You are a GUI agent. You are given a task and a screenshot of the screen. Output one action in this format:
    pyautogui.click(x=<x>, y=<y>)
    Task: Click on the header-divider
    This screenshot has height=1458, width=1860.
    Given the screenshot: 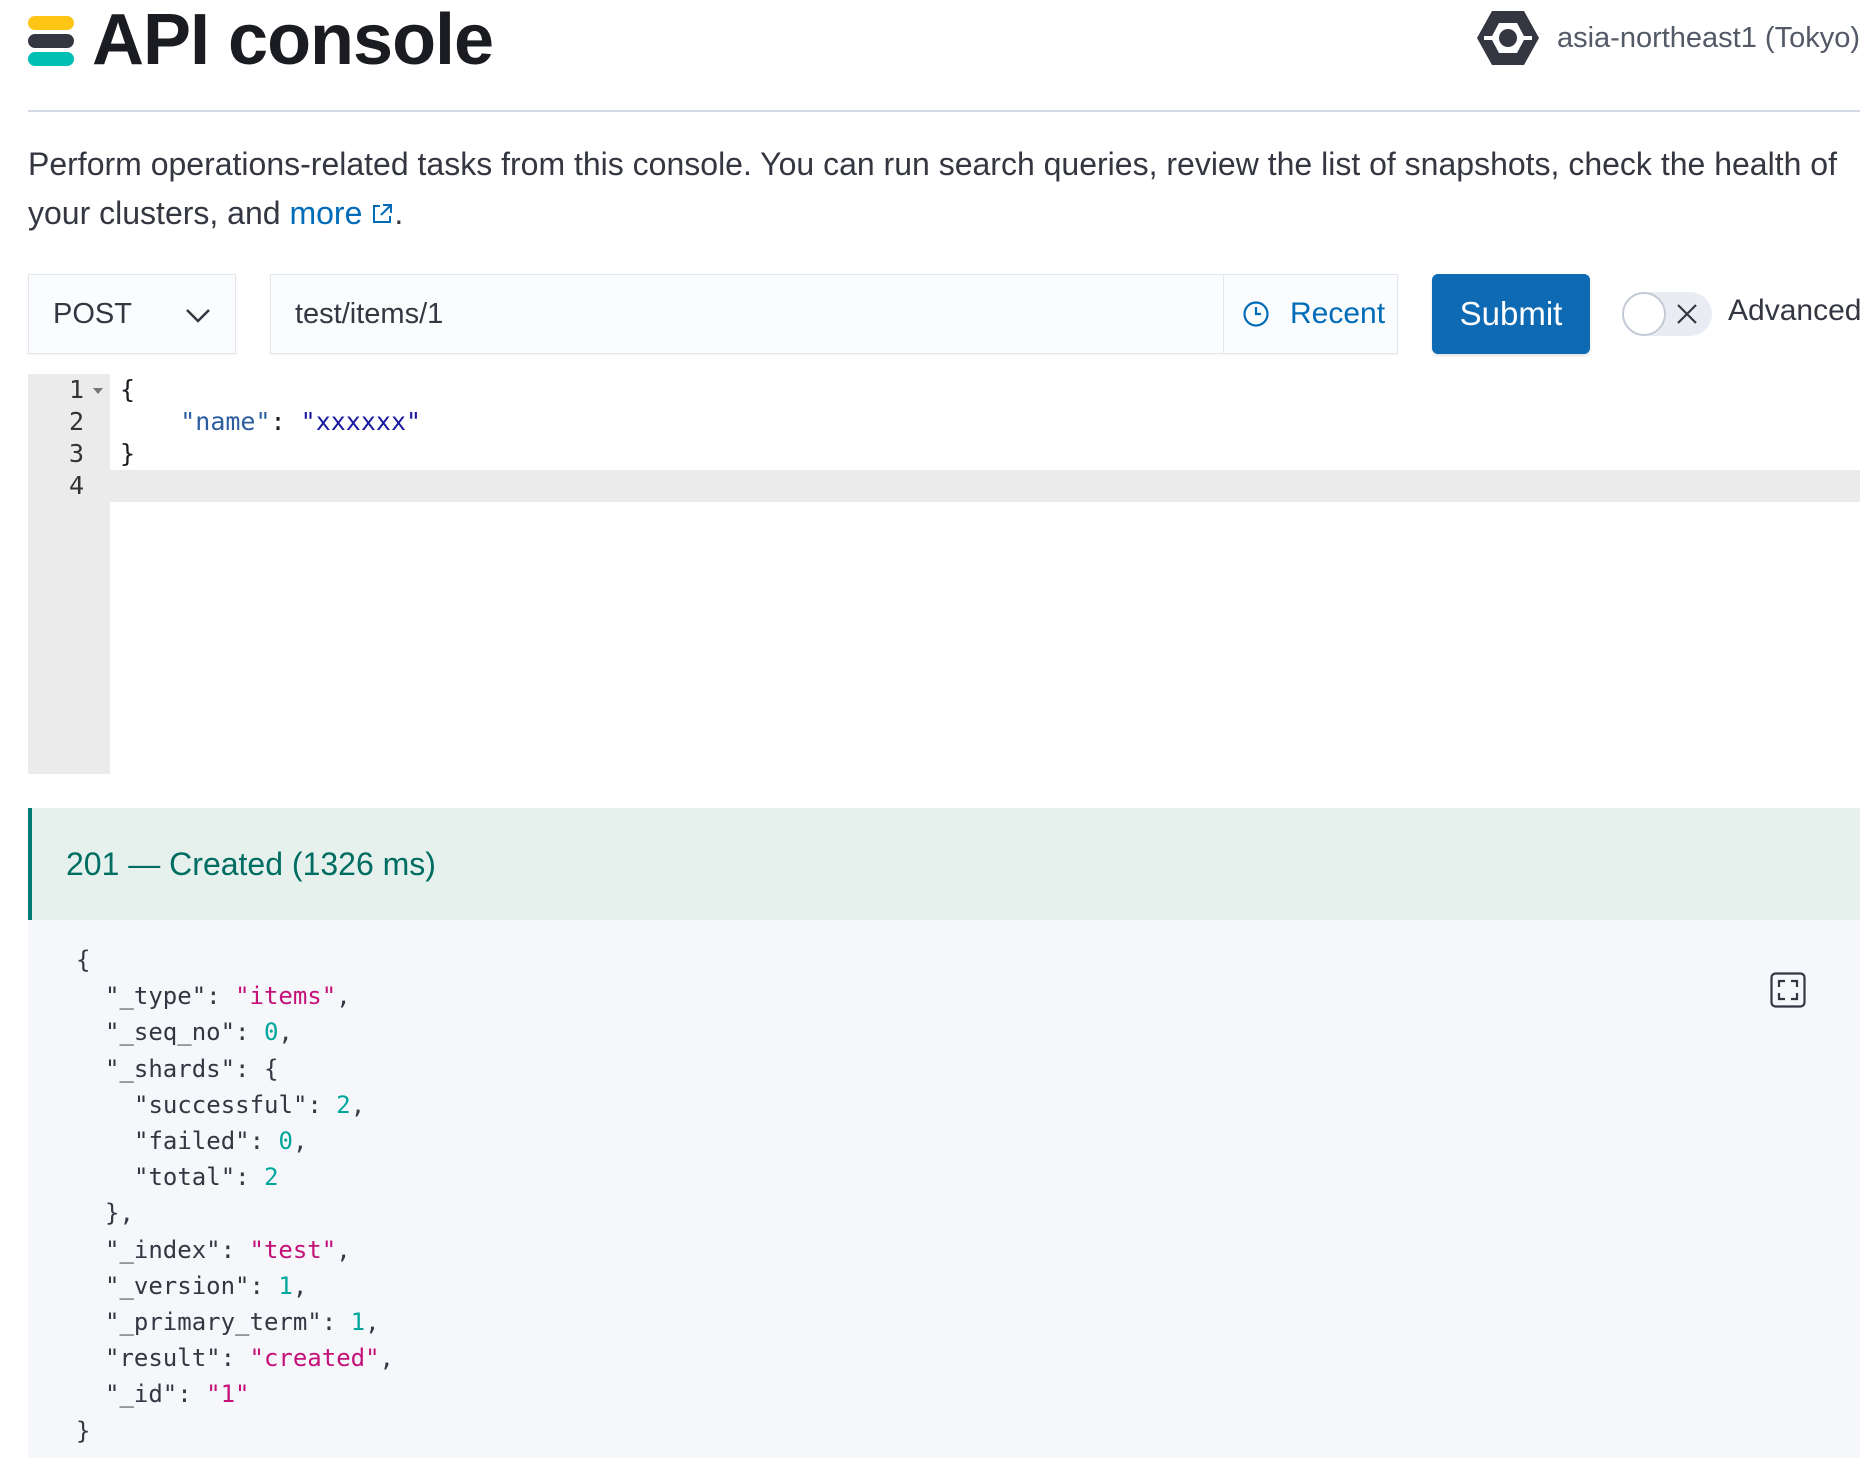 What is the action you would take?
    pyautogui.click(x=944, y=111)
    